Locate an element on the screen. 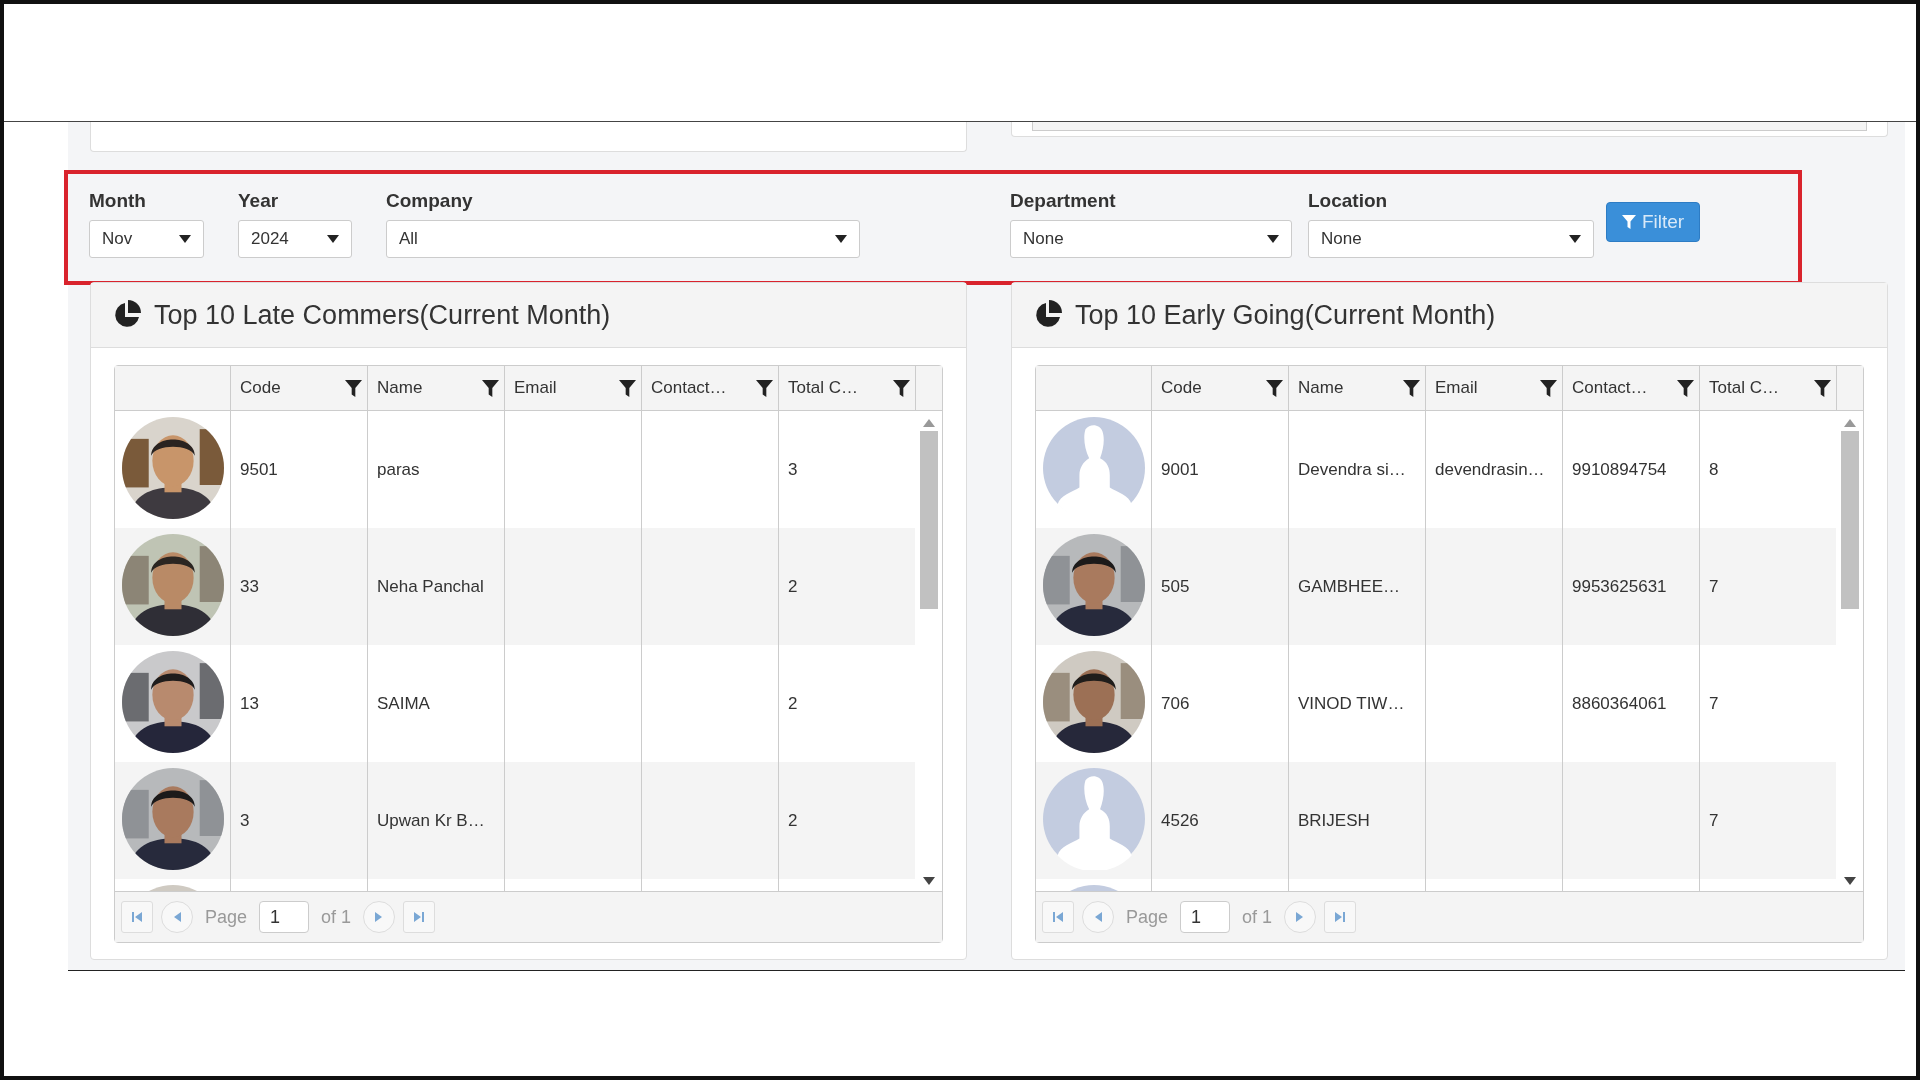 The height and width of the screenshot is (1080, 1920). table-cell: 706 is located at coordinates (1175, 703).